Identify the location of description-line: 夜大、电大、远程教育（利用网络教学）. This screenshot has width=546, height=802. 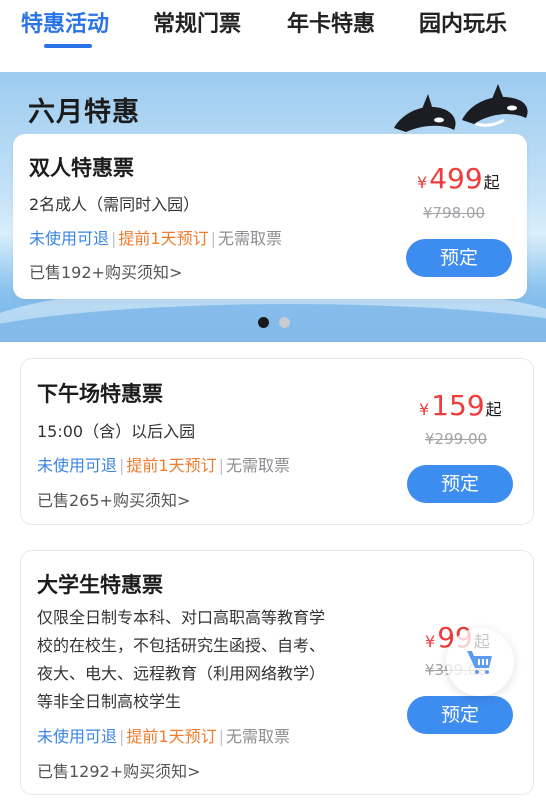
(181, 673).